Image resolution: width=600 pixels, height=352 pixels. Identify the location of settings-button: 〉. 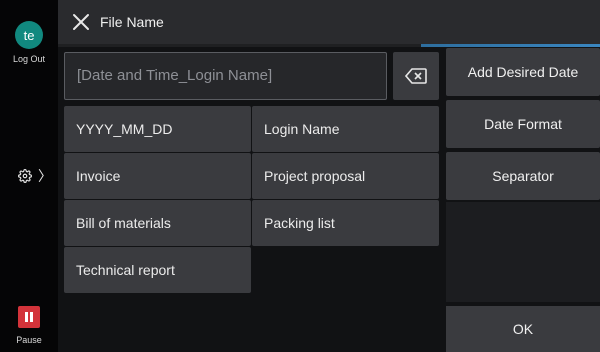
(35, 176).